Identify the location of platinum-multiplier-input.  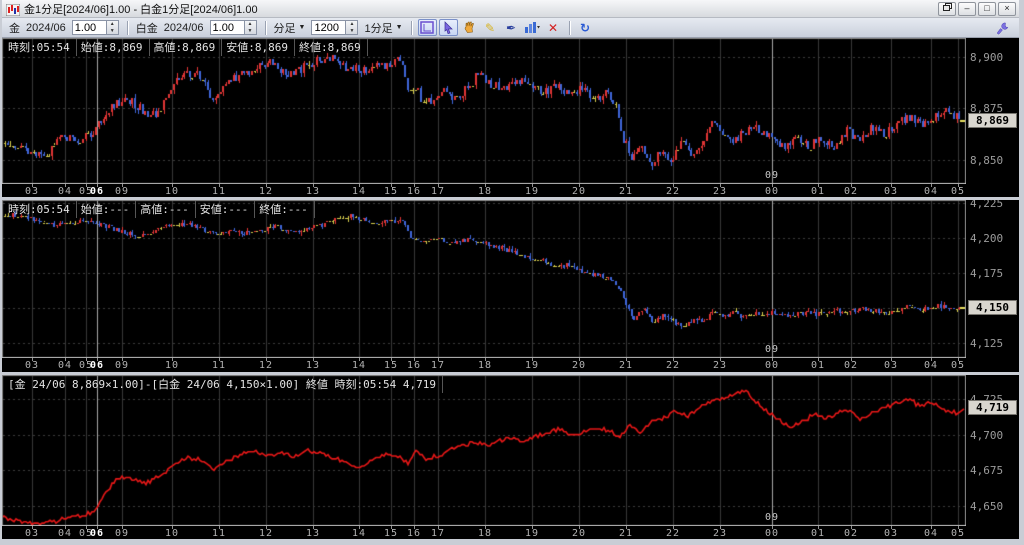
(227, 27).